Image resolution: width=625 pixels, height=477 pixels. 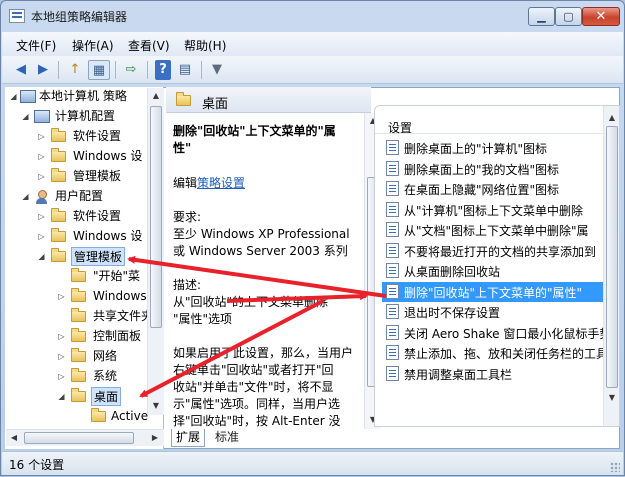 What do you see at coordinates (452, 313) in the screenshot?
I see `setting-label: 退出时不保存设置` at bounding box center [452, 313].